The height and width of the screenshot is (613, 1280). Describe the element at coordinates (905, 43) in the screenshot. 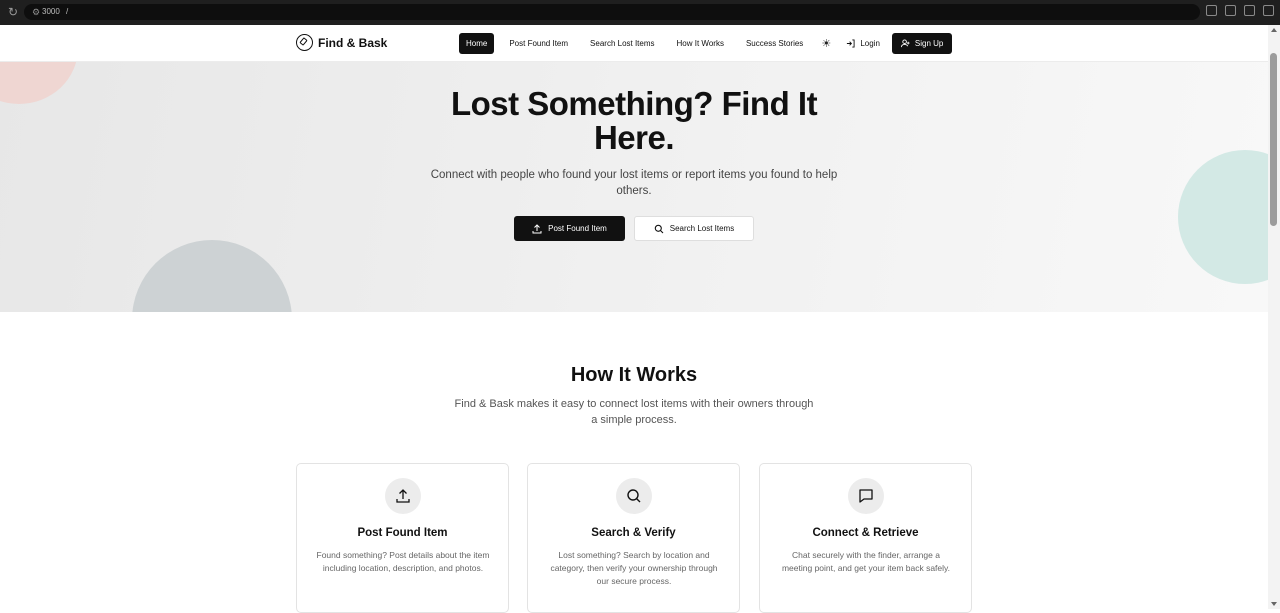

I see `user-plus-icon` at that location.